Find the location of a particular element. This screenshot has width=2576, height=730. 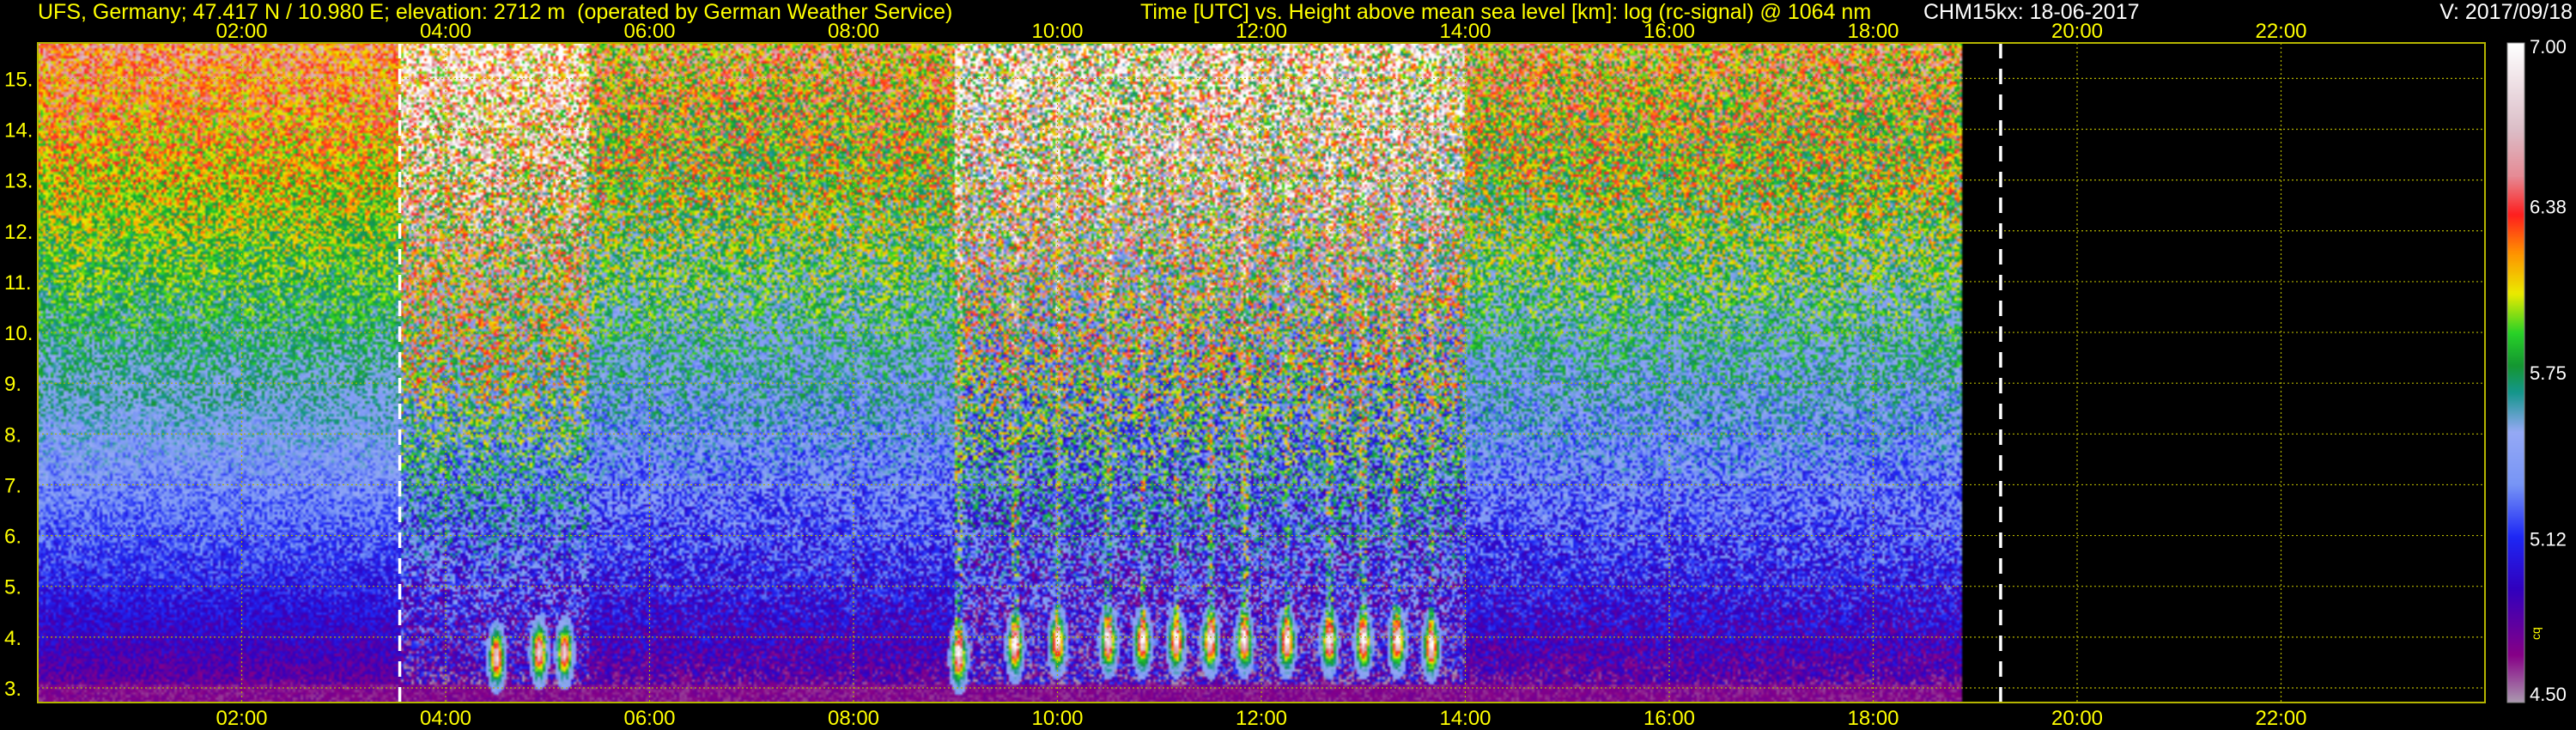

y-tick-label: 11. is located at coordinates (18, 283).